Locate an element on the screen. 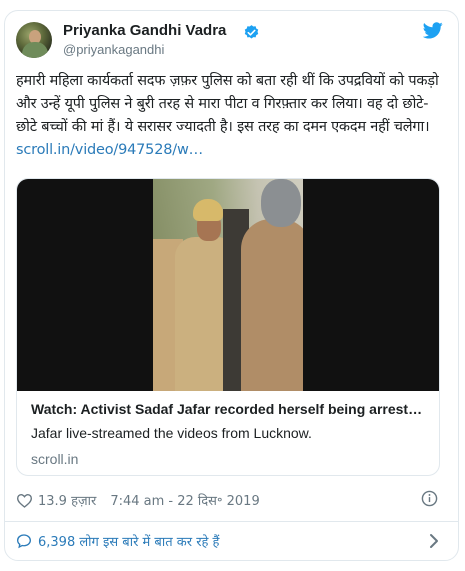 Image resolution: width=465 pixels, height=571 pixels. divider is located at coordinates (231, 521).